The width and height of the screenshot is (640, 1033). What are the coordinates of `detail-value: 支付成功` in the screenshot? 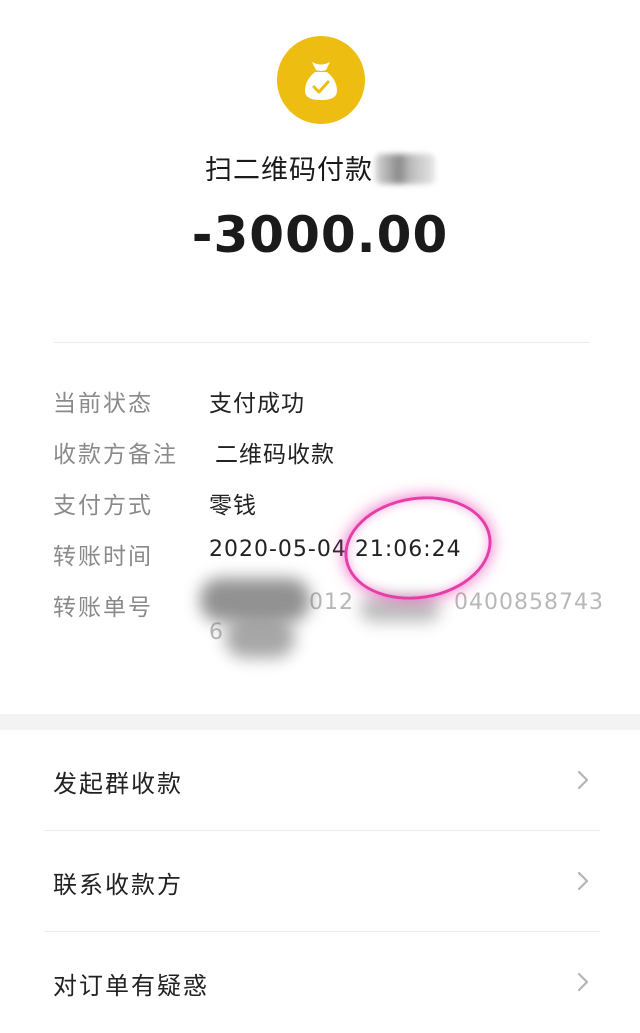 It's located at (257, 404).